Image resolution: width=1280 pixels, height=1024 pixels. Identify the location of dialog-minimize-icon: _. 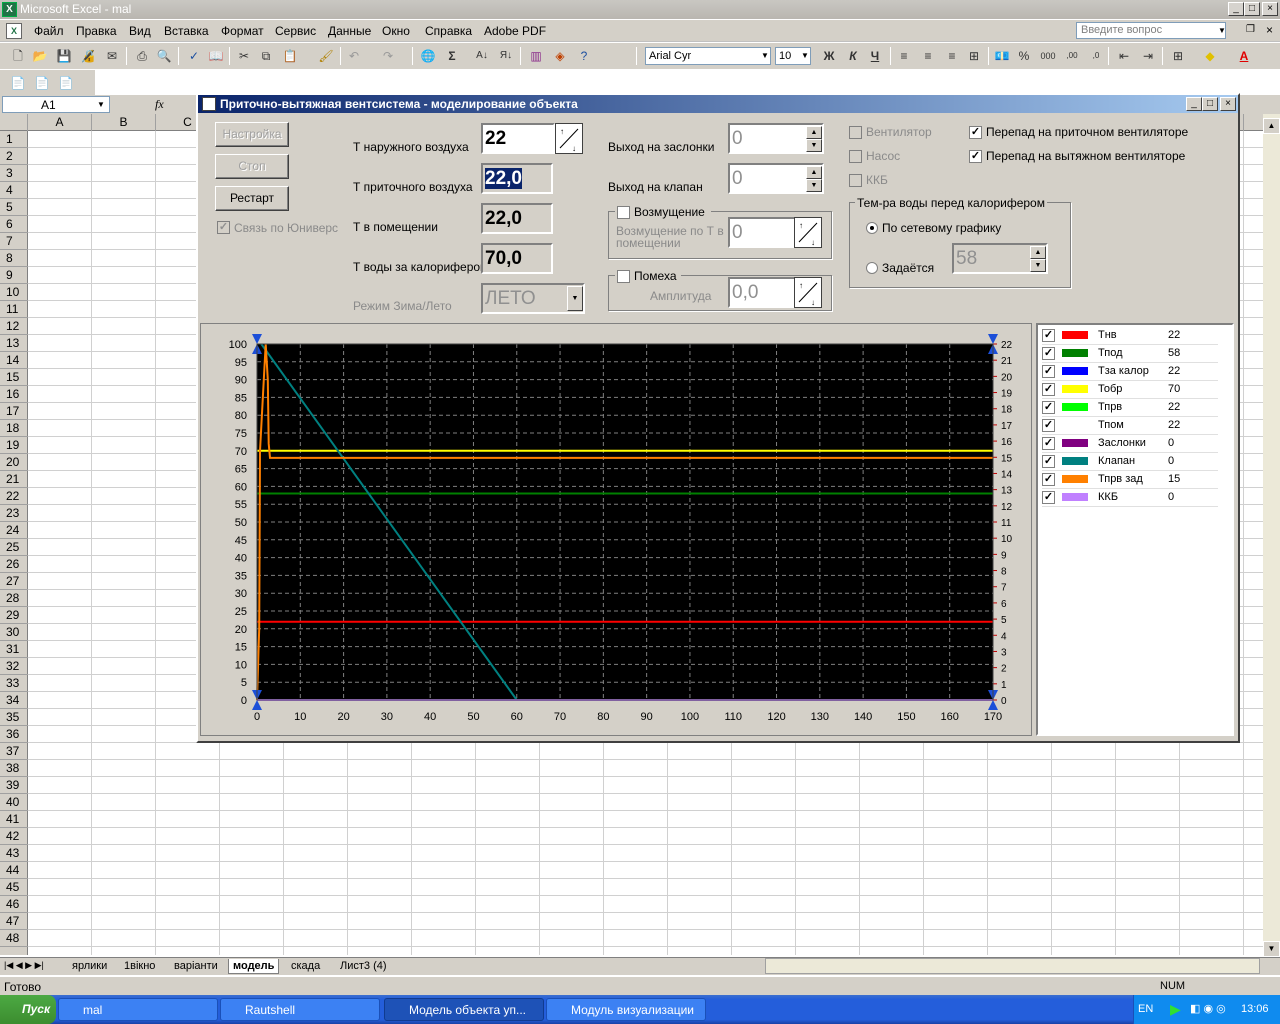
(1194, 104).